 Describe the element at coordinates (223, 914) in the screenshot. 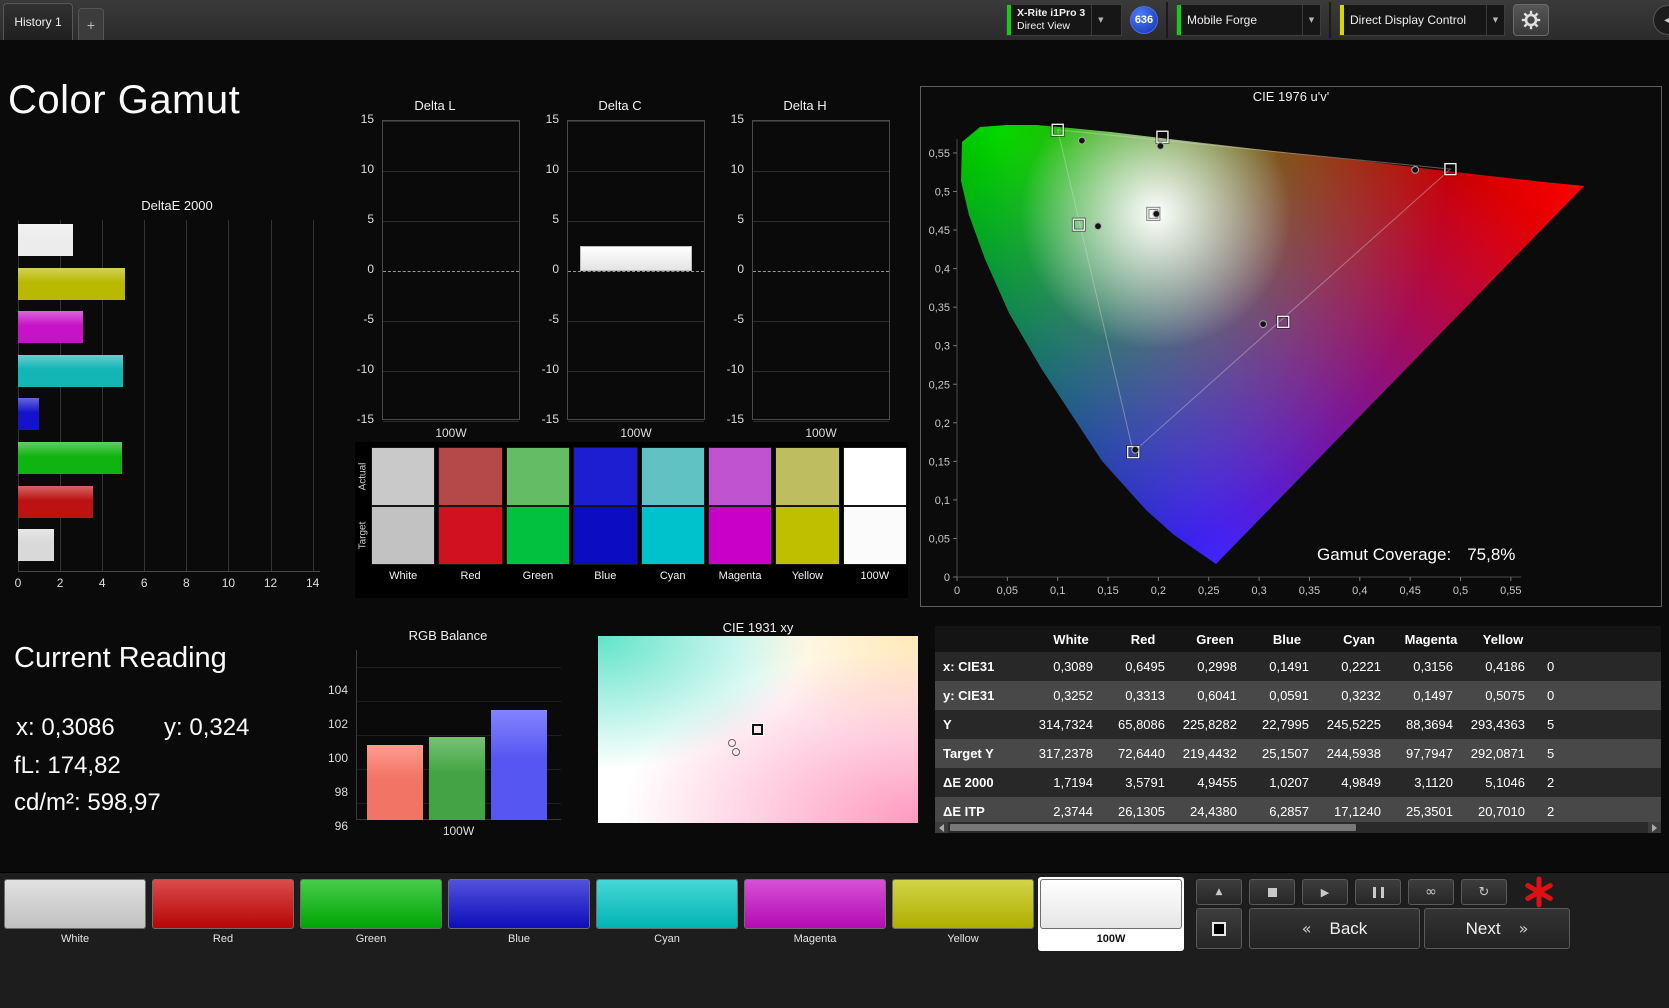

I see `pattern-button-red: Red` at that location.